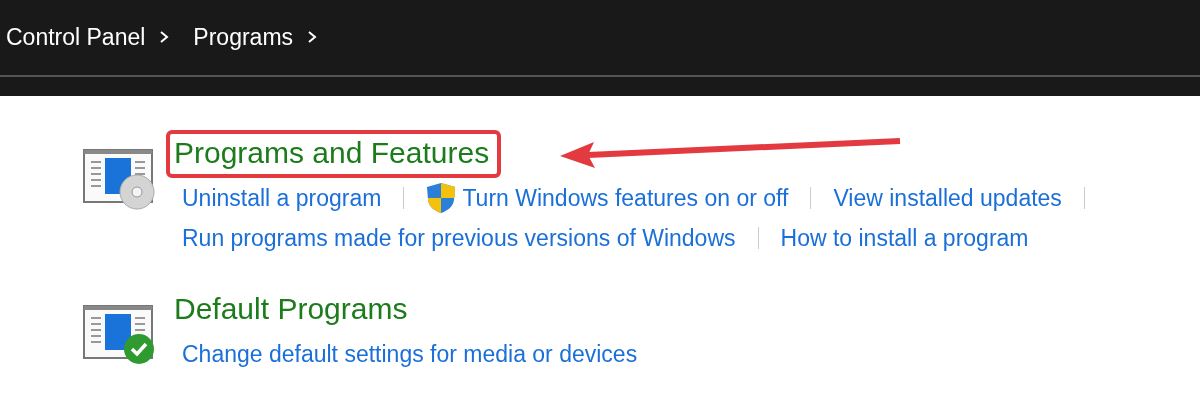 The height and width of the screenshot is (408, 1200). What do you see at coordinates (625, 198) in the screenshot?
I see `link: Turn Windows features on or off` at bounding box center [625, 198].